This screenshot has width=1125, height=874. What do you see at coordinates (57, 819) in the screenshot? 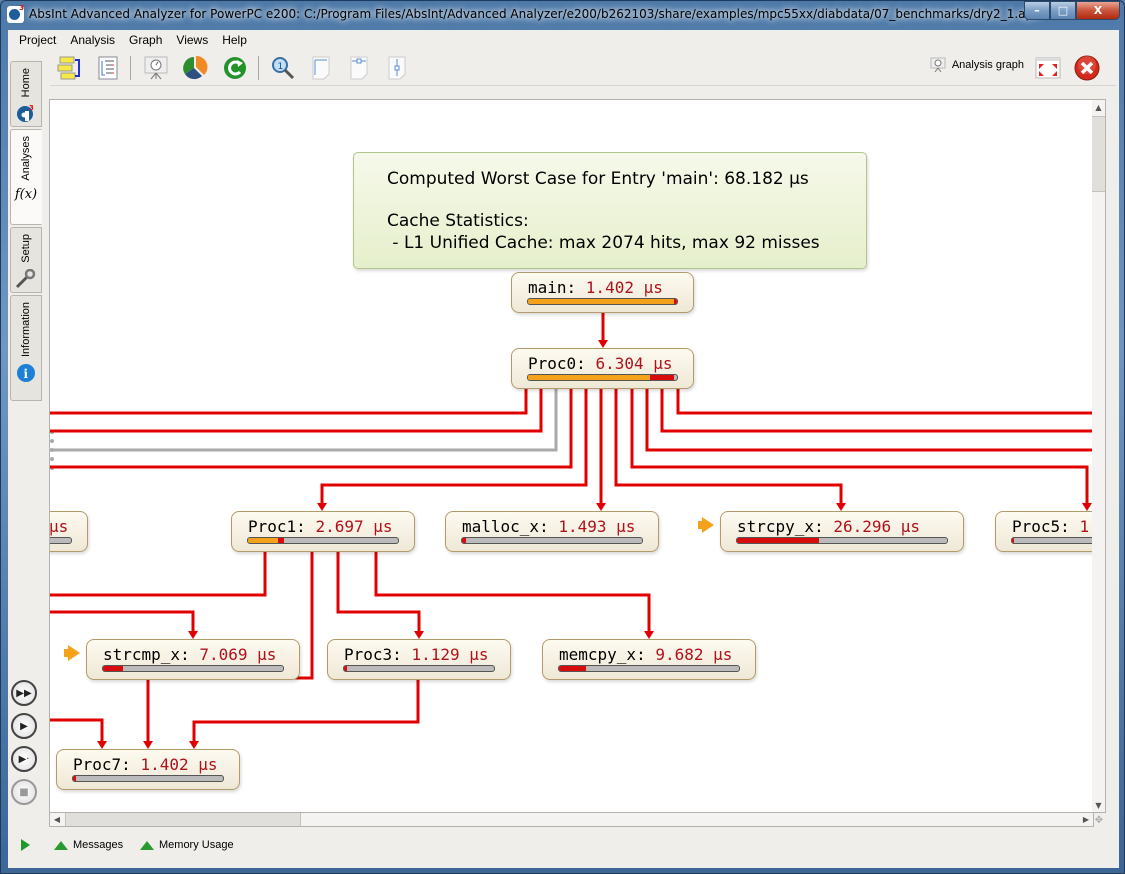
I see `scroll-left-arrow-icon: ◀` at bounding box center [57, 819].